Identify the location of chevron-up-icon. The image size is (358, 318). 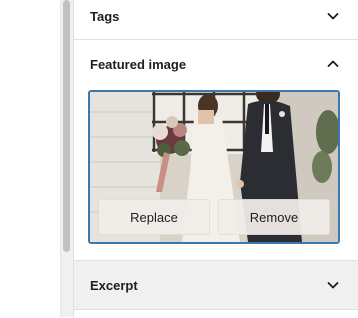
(333, 63).